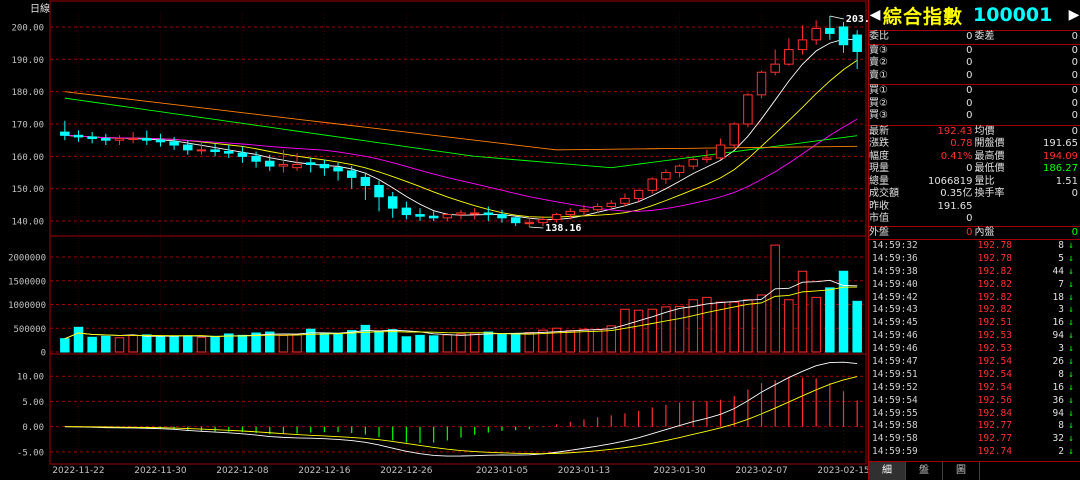  Describe the element at coordinates (40, 8) in the screenshot. I see `period-label: 日線` at that location.